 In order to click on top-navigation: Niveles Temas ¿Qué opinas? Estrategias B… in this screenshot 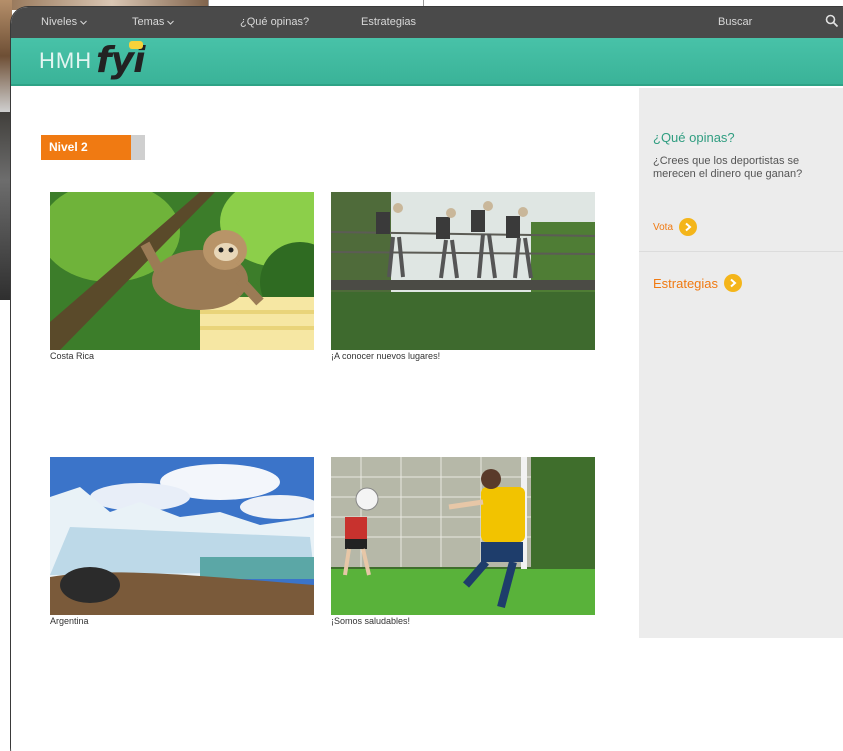, I will do `click(427, 22)`.